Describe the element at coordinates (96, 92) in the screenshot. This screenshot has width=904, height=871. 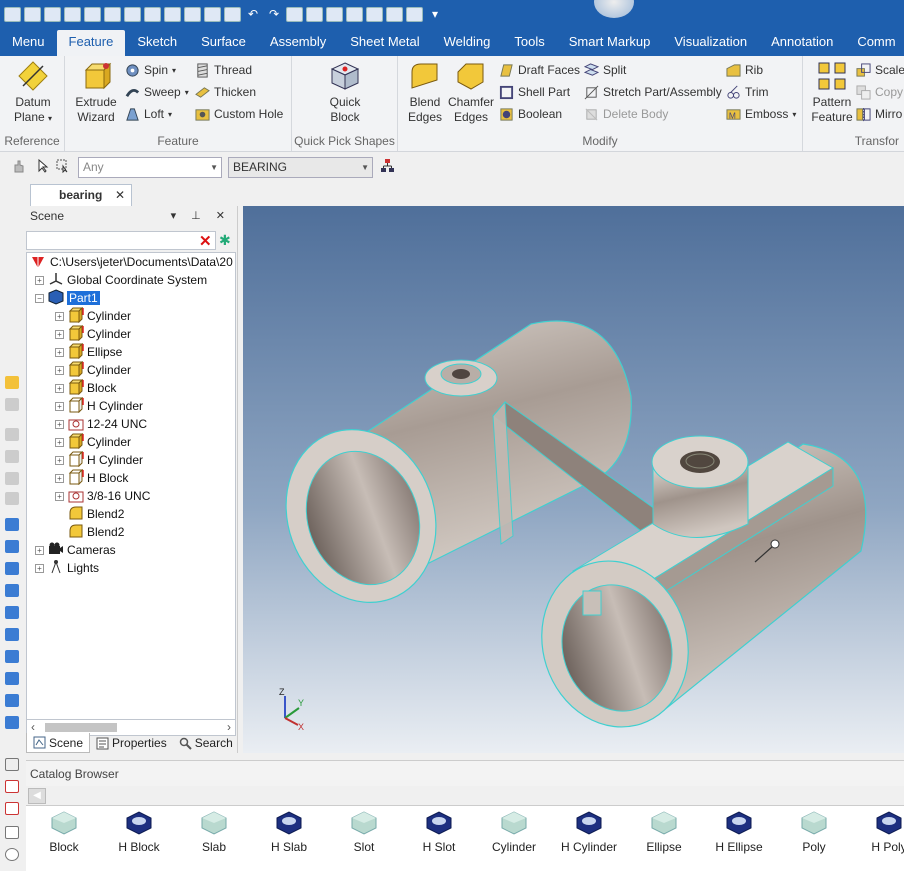
I see `extrude-wizard-button: Extrude Wizard` at that location.